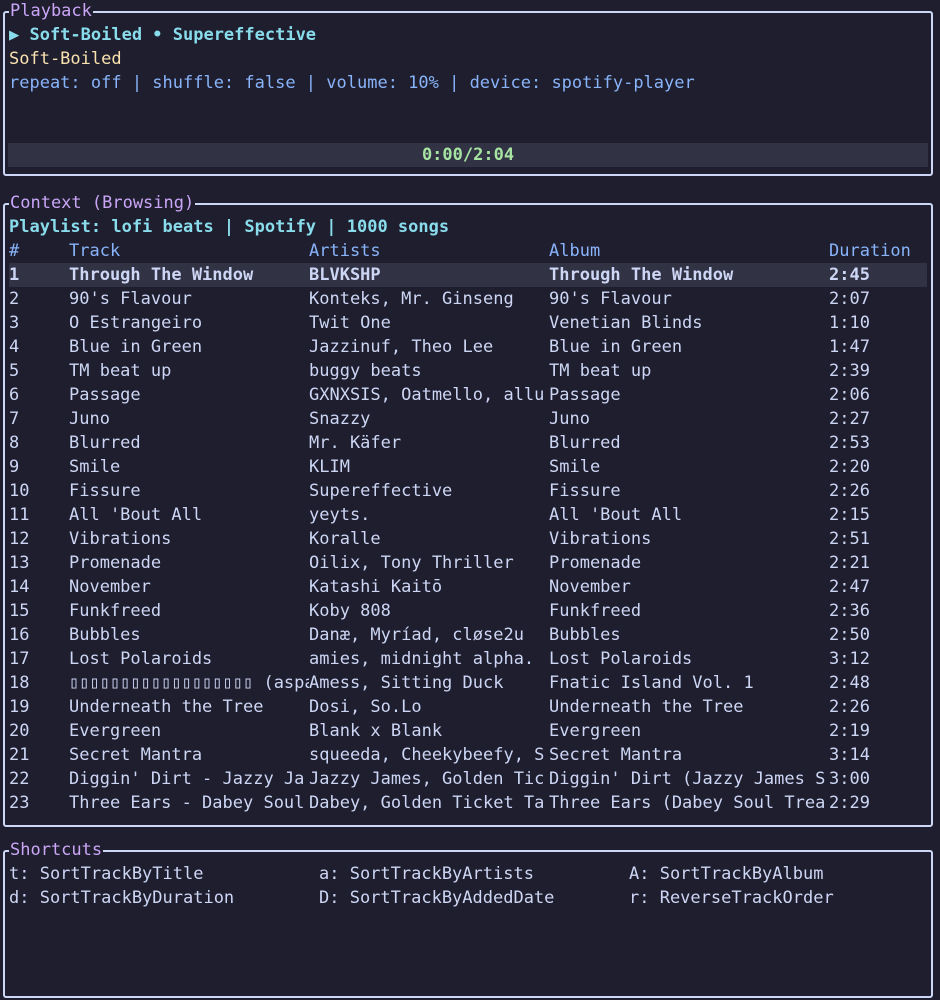 The image size is (940, 1000). Describe the element at coordinates (600, 539) in the screenshot. I see `row-album: Vibrations` at that location.